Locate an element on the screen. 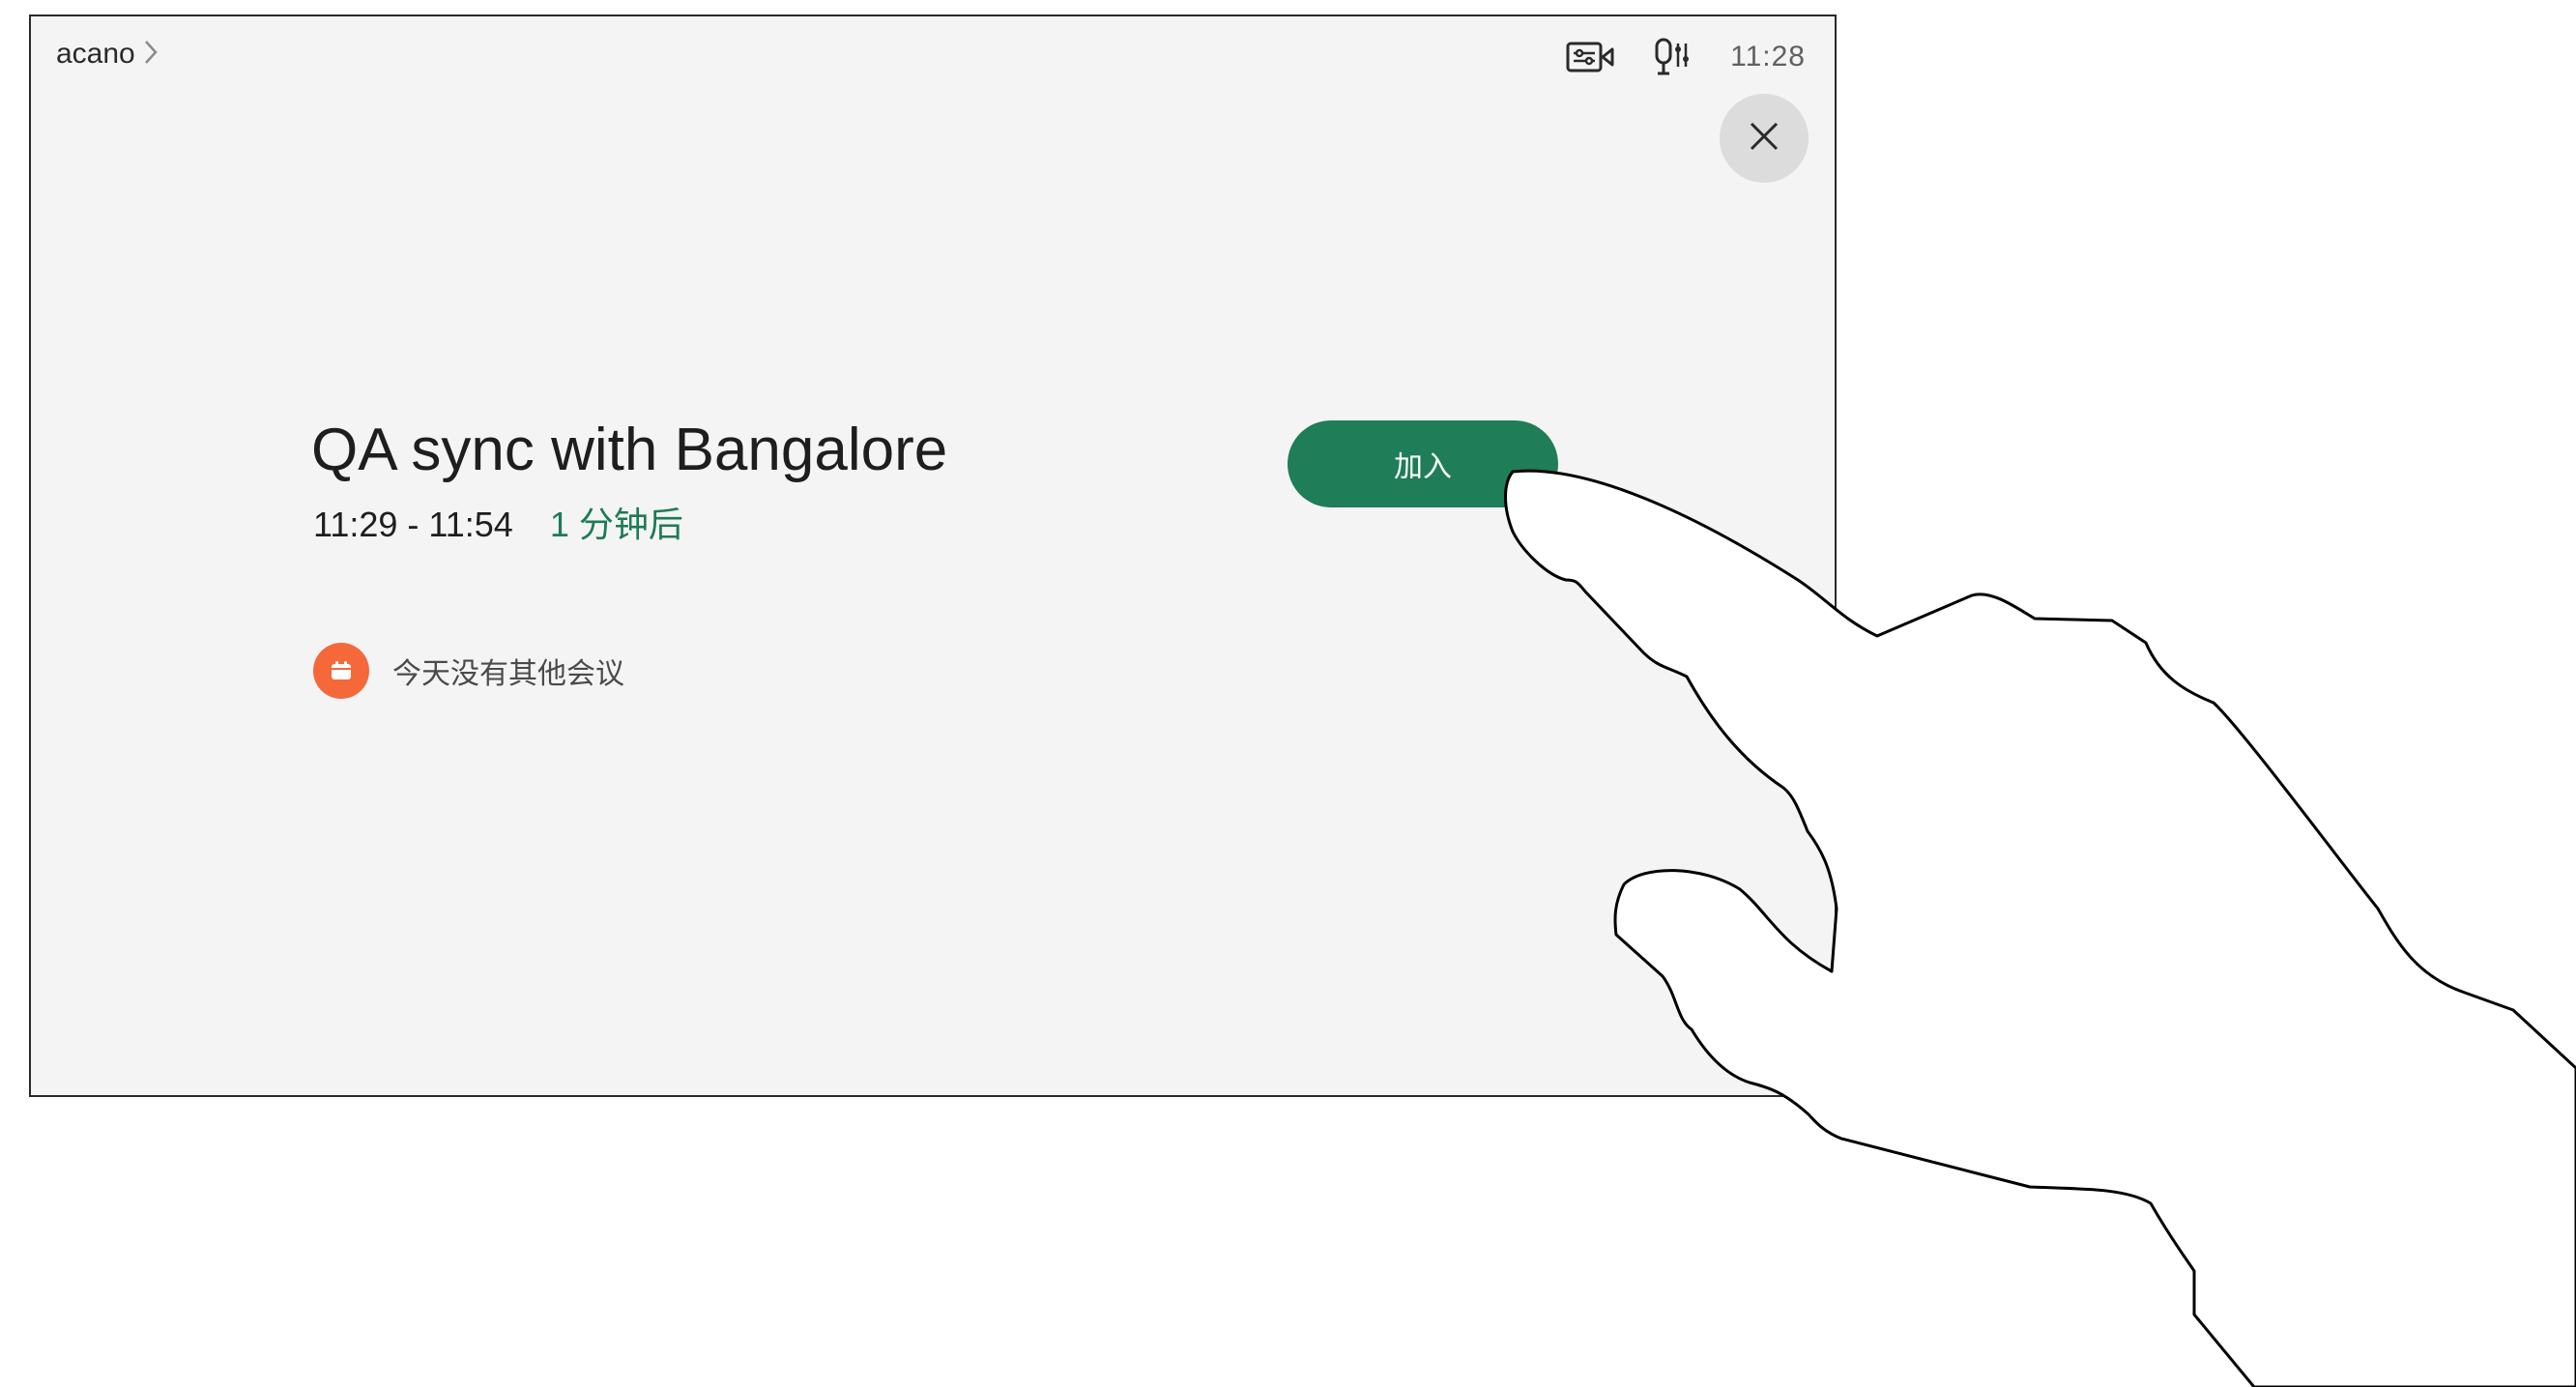  agenda-message: 今天没有其他会议 is located at coordinates (508, 674).